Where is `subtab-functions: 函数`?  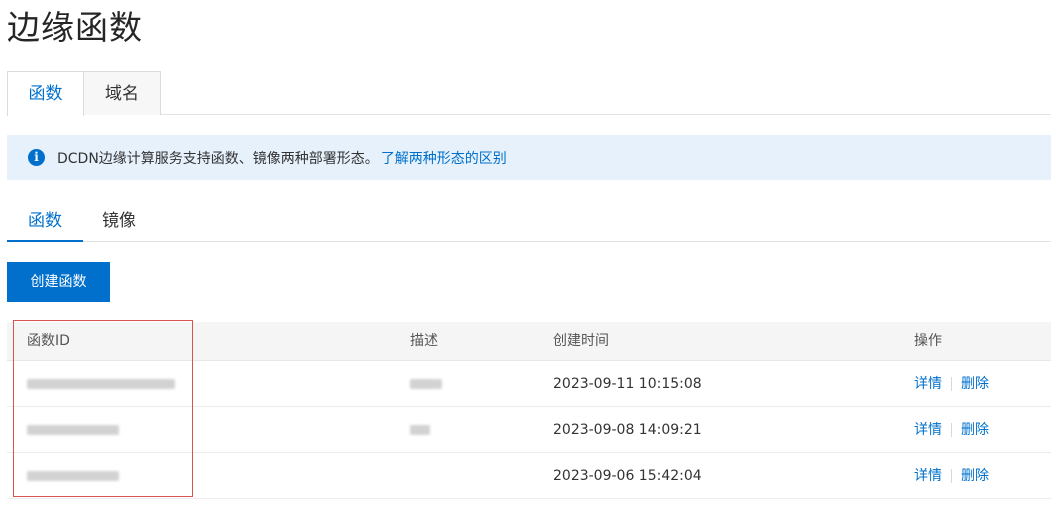
subtab-functions: 函数 is located at coordinates (45, 223).